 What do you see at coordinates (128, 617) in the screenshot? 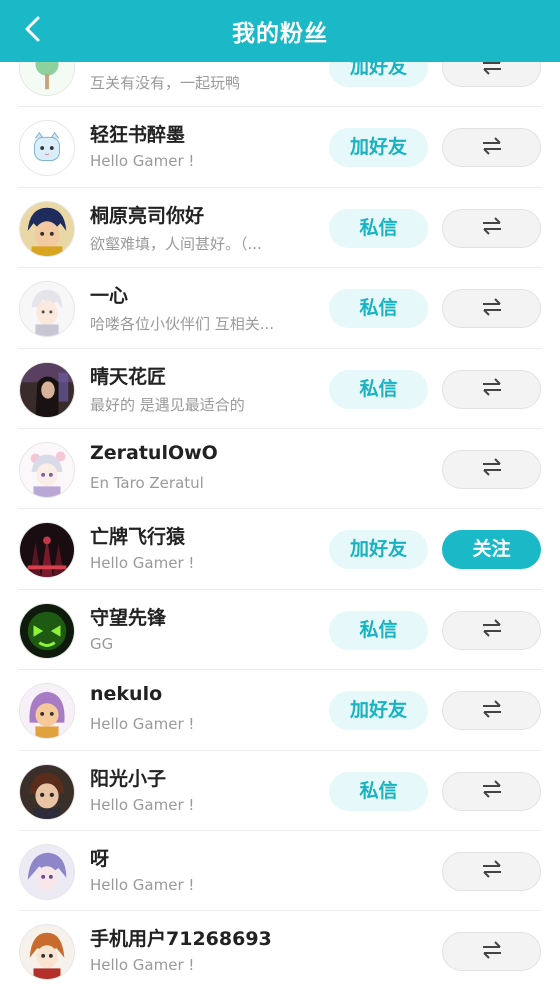
I see `fan-name: 守望先锋` at bounding box center [128, 617].